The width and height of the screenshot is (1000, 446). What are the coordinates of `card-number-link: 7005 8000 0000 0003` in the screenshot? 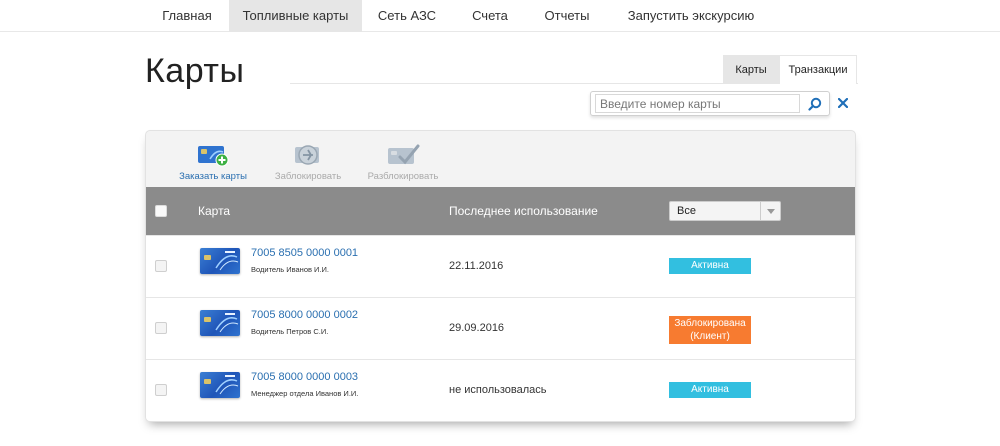 It's located at (304, 377).